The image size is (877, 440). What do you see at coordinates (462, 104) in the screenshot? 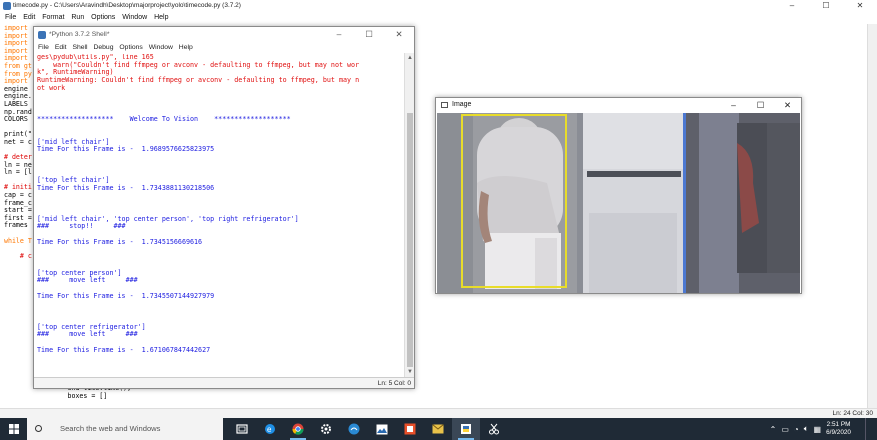
I see `image-window-title: Image` at bounding box center [462, 104].